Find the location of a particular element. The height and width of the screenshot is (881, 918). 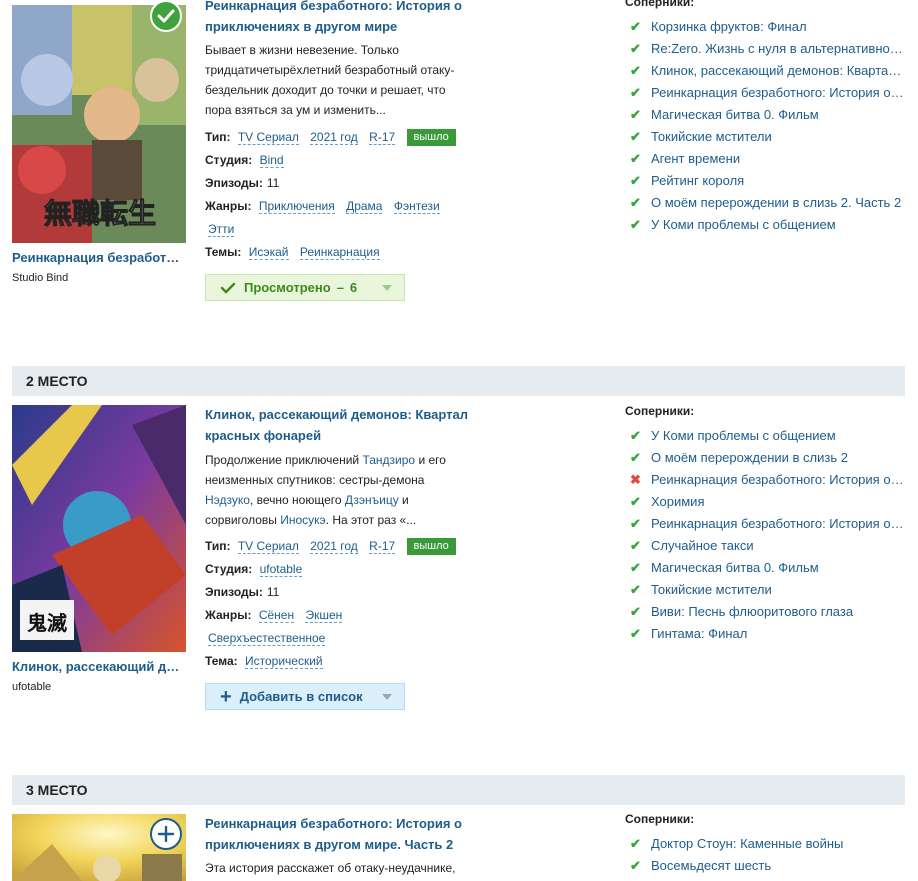

meta-episodes-row: Эпизоды: 11 is located at coordinates (345, 183).